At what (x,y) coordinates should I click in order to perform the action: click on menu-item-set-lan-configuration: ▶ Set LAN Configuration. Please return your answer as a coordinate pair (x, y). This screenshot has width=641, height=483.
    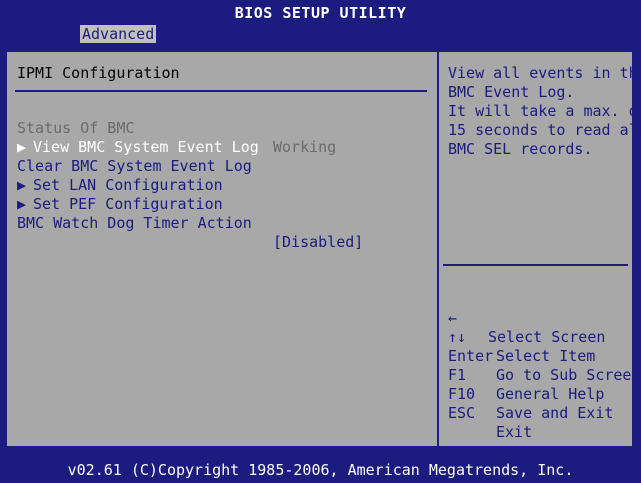
    Looking at the image, I should click on (120, 175).